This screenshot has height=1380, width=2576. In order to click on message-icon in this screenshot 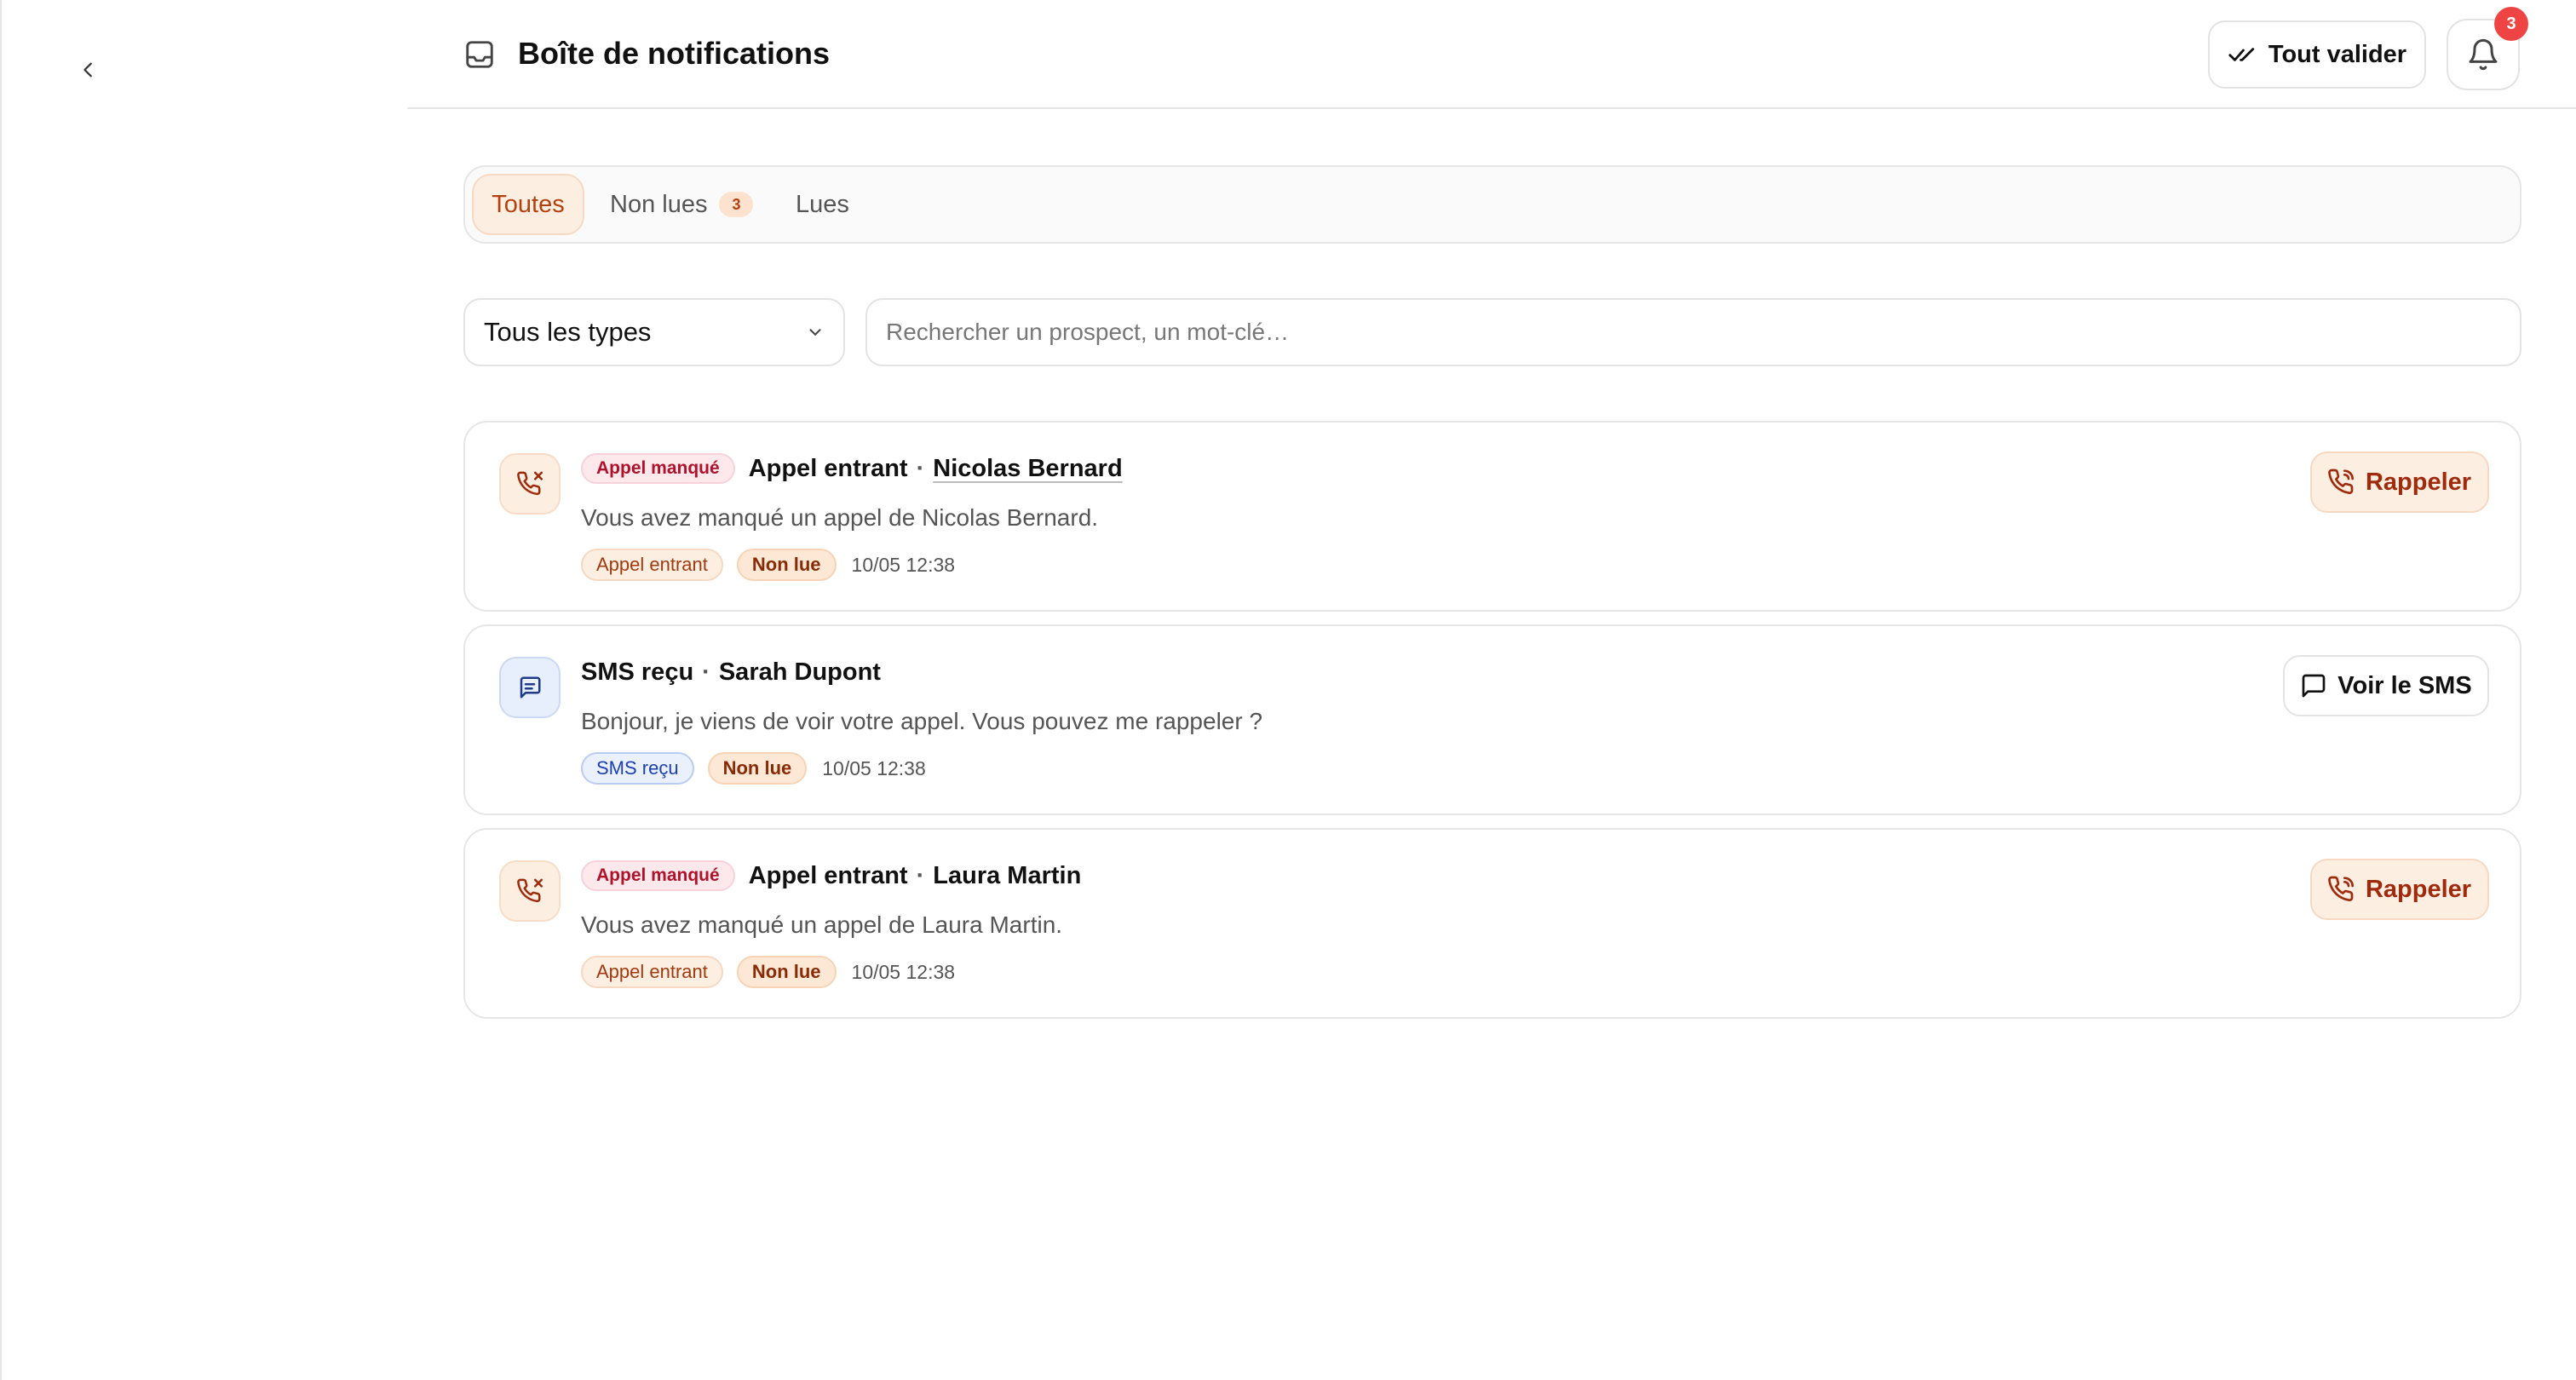, I will do `click(2314, 686)`.